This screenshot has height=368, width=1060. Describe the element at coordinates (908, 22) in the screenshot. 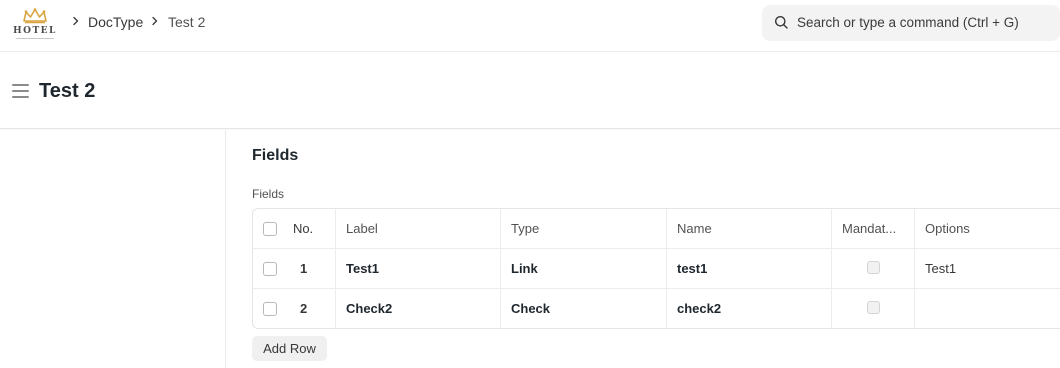

I see `search-placeholder: Search or type a command (Ctrl + G)` at that location.